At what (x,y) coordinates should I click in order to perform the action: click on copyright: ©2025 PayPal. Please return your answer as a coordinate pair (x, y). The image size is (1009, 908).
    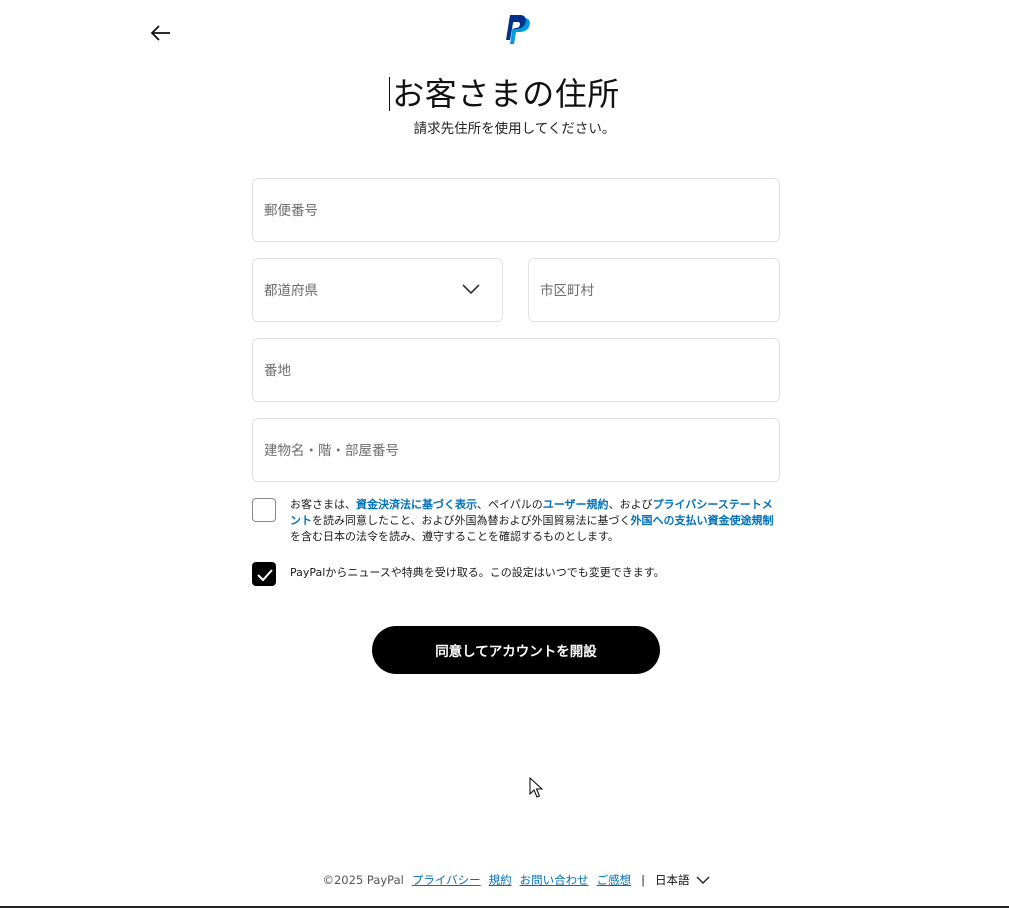
    Looking at the image, I should click on (363, 880).